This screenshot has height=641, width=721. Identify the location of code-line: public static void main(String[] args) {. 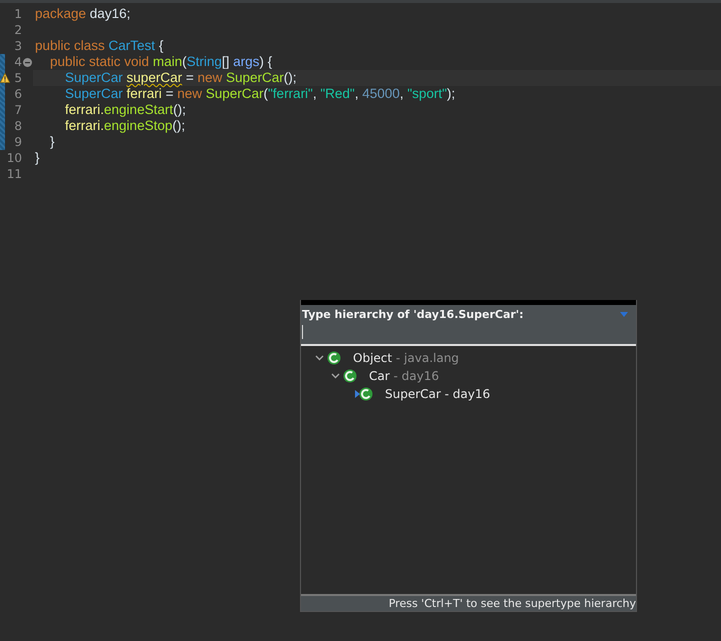
(161, 62).